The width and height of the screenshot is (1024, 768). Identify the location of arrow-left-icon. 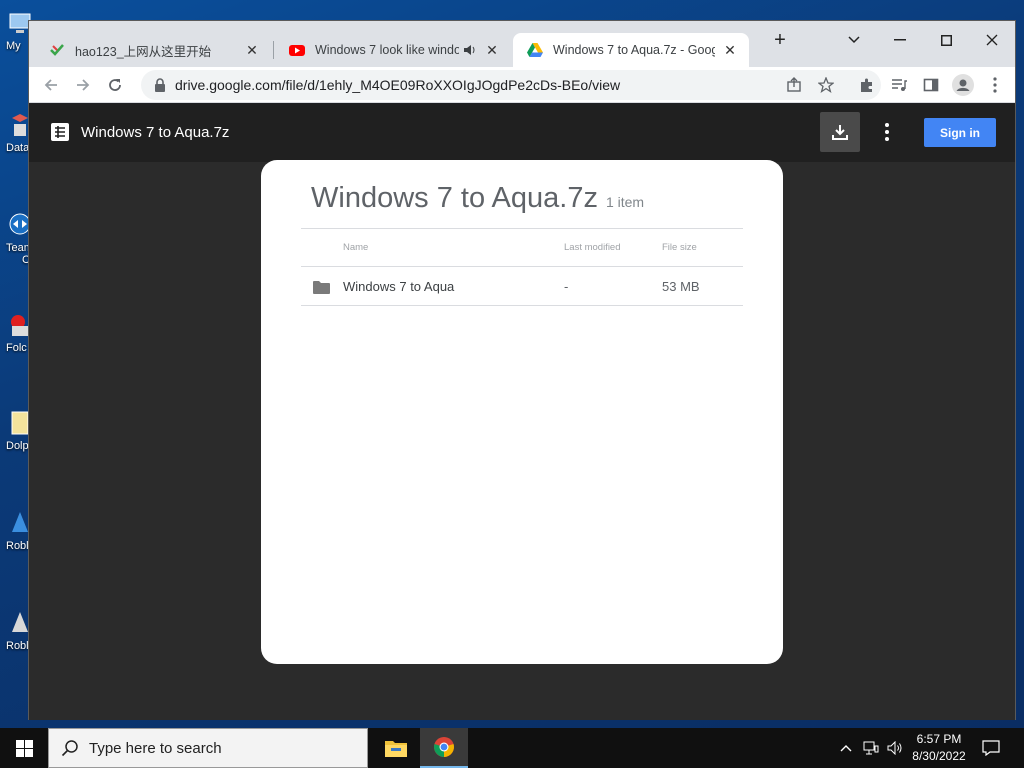
(50, 85).